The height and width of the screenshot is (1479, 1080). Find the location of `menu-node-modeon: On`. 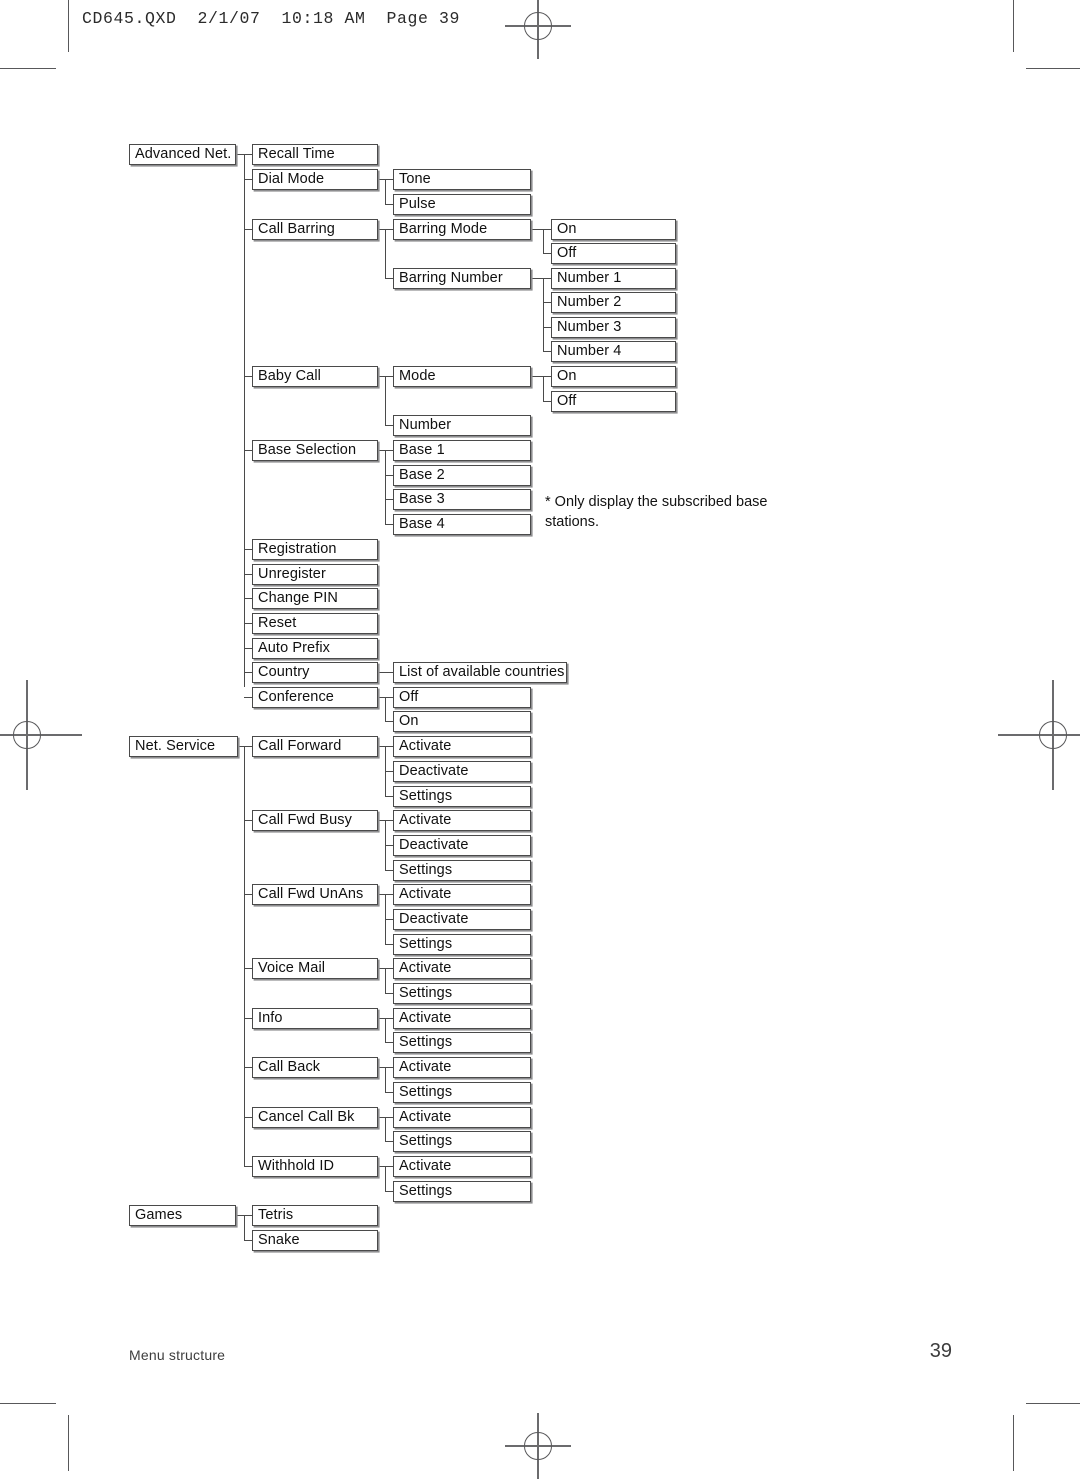

menu-node-modeon: On is located at coordinates (613, 376).